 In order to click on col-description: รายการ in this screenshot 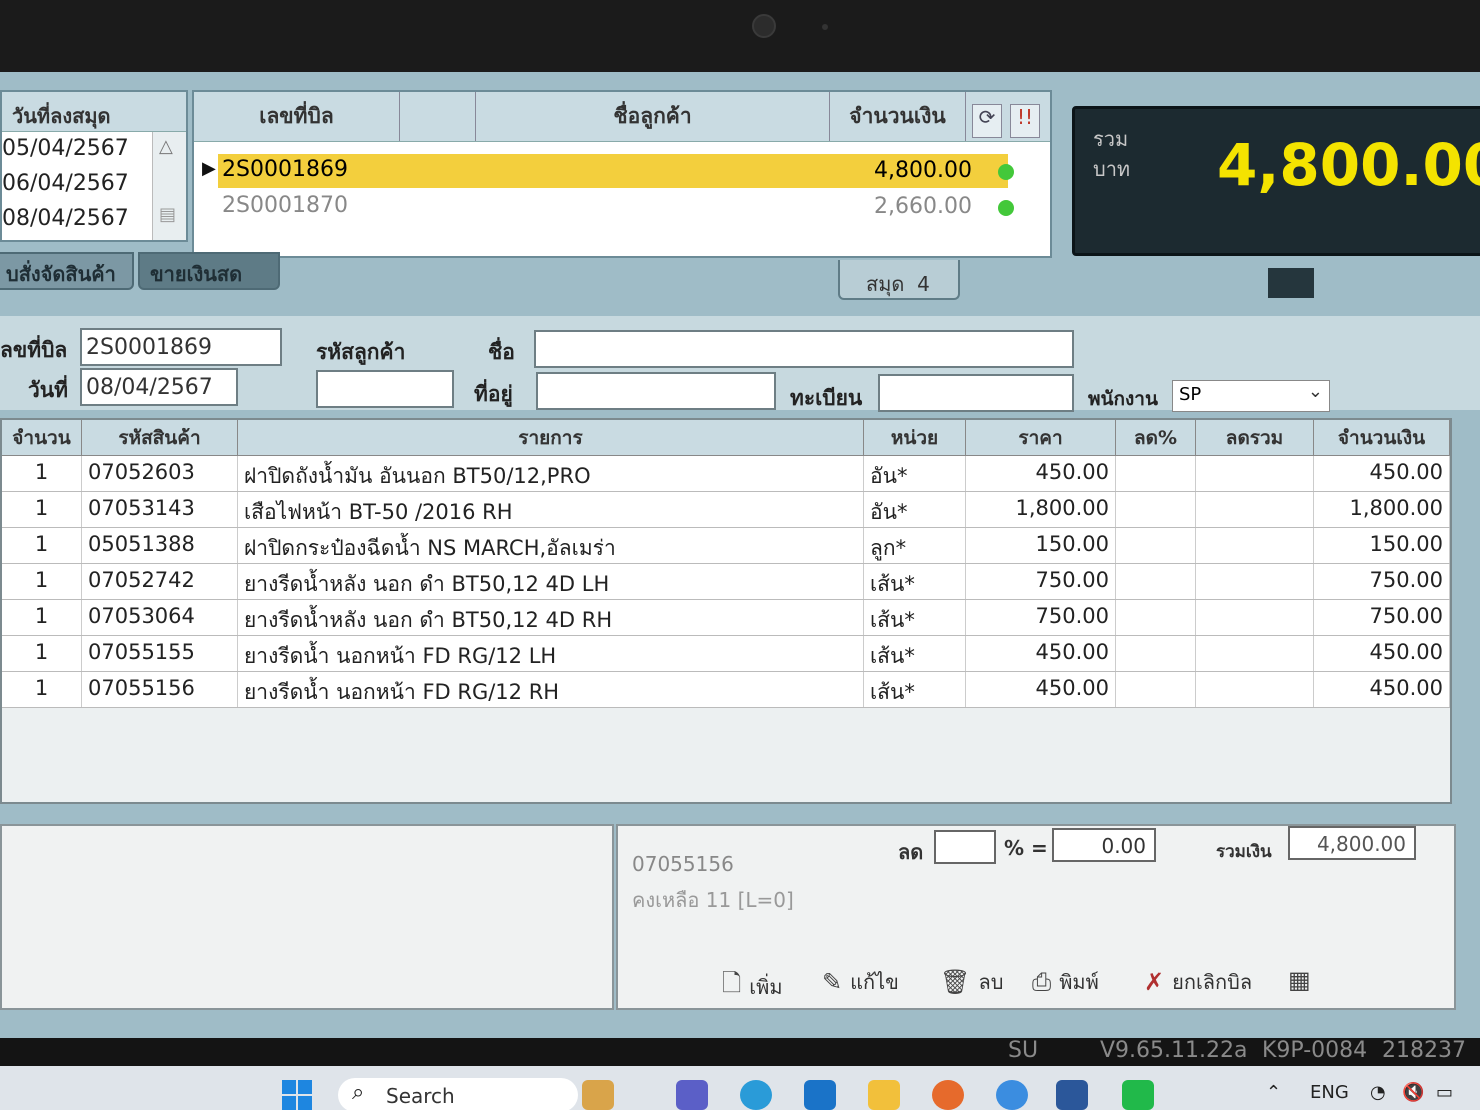, I will do `click(551, 437)`.